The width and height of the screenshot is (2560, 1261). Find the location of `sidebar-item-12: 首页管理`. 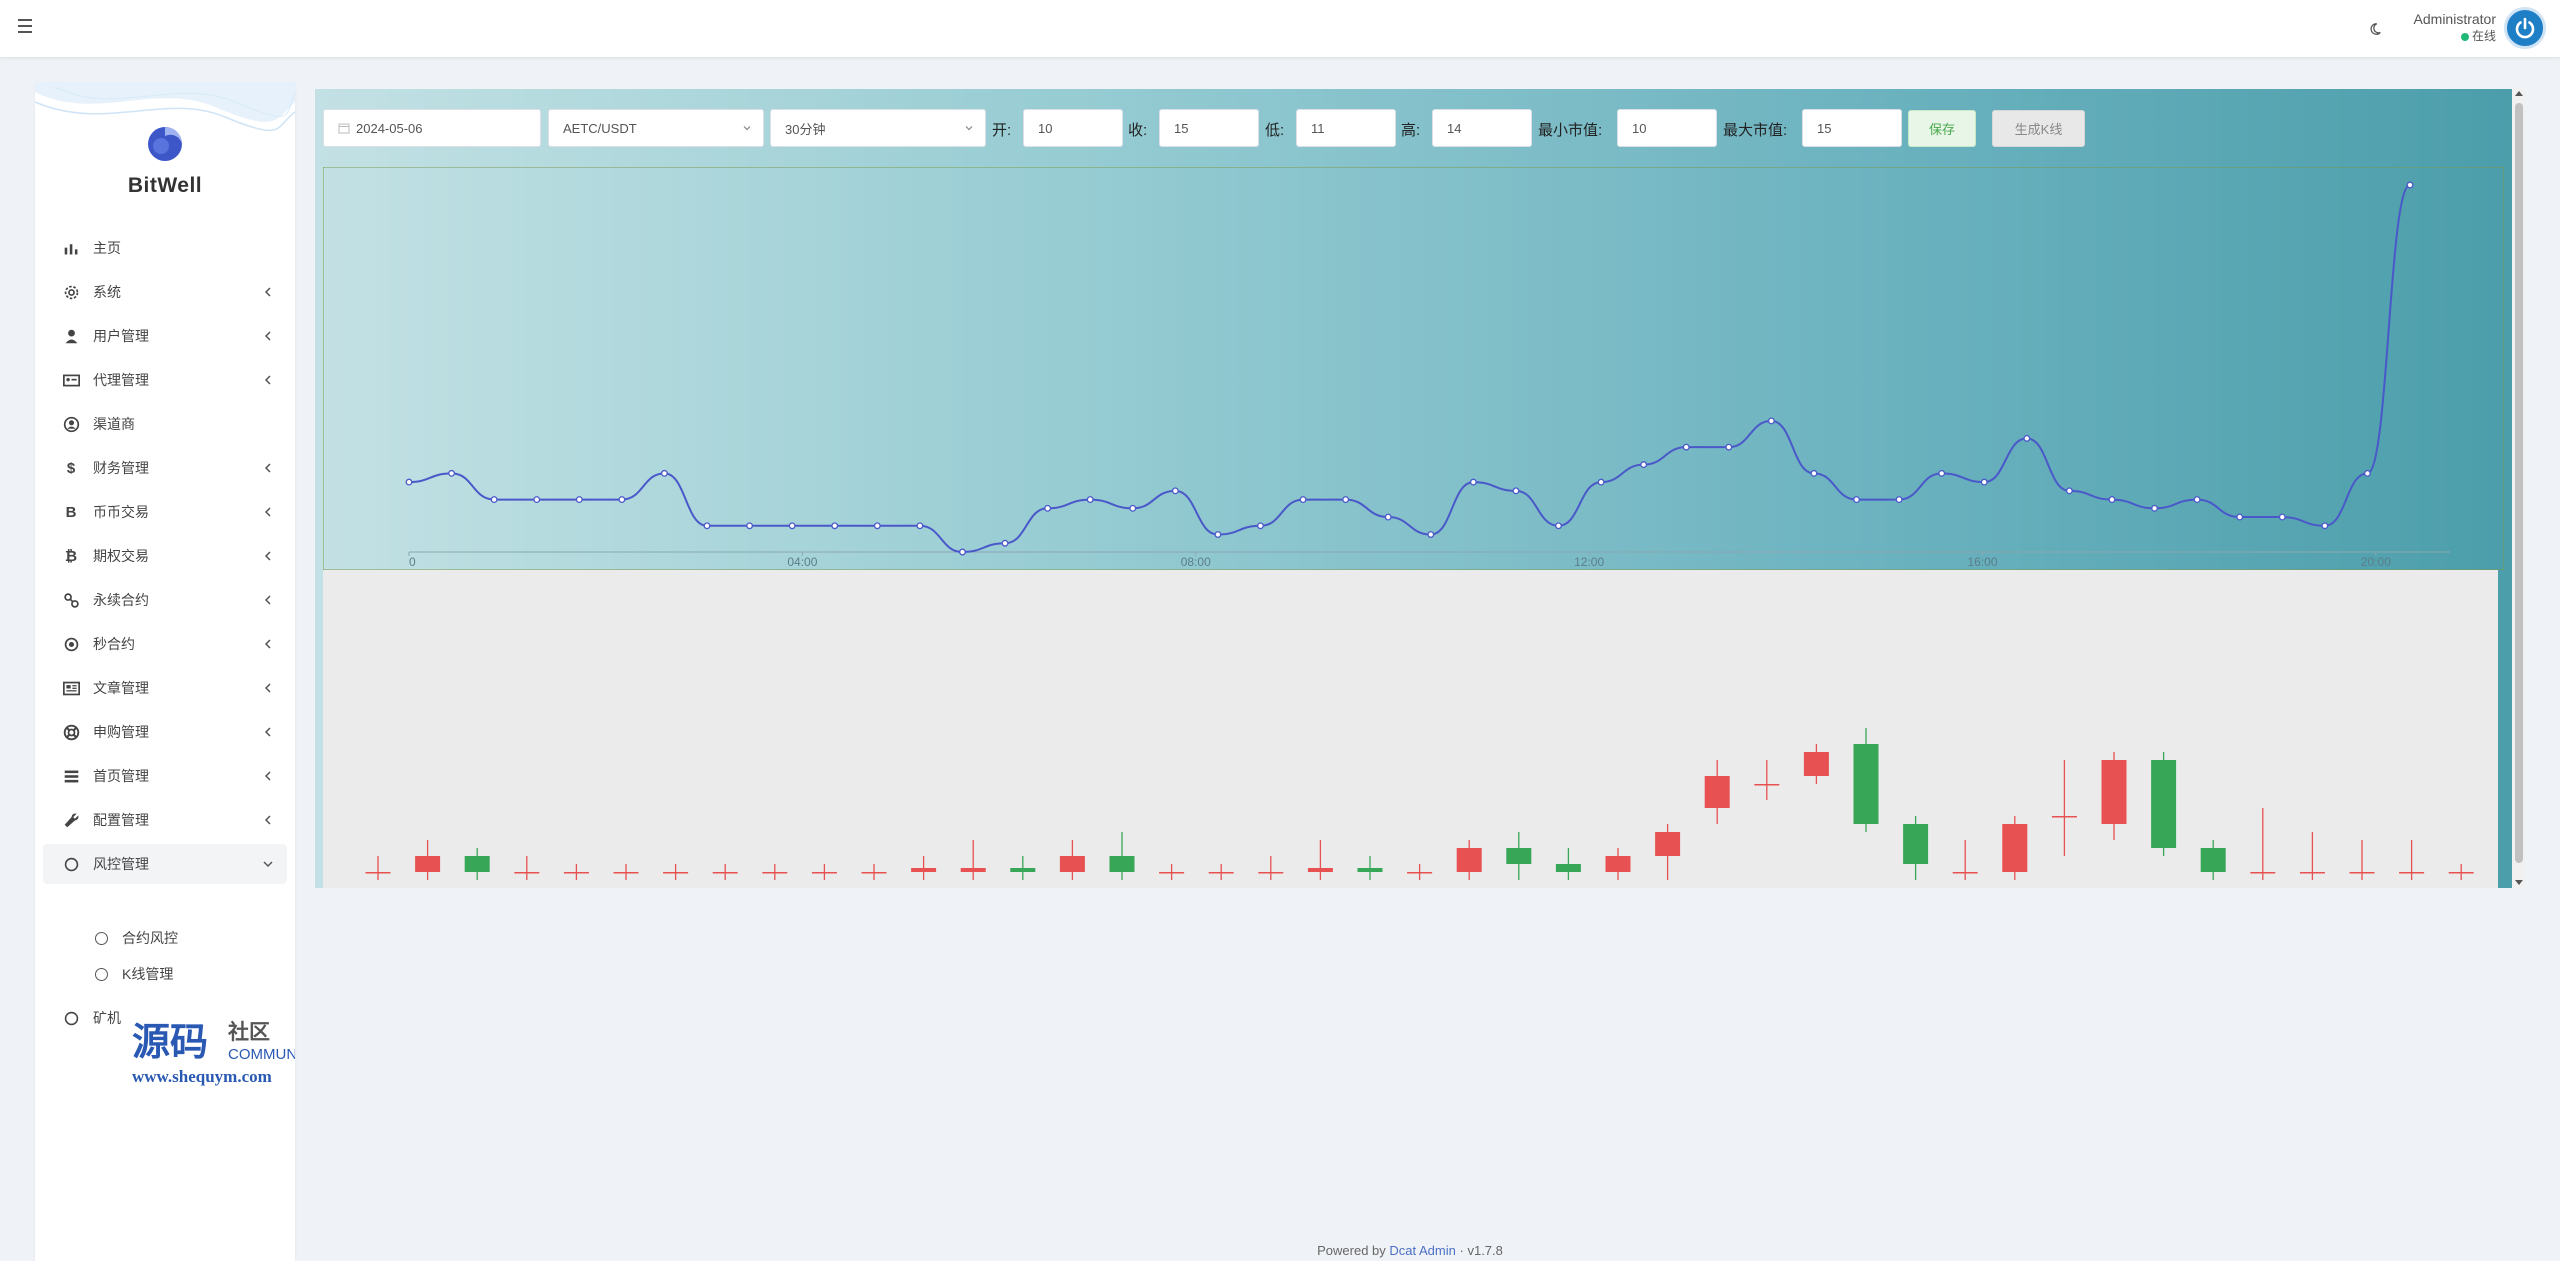

sidebar-item-12: 首页管理 is located at coordinates (165, 776).